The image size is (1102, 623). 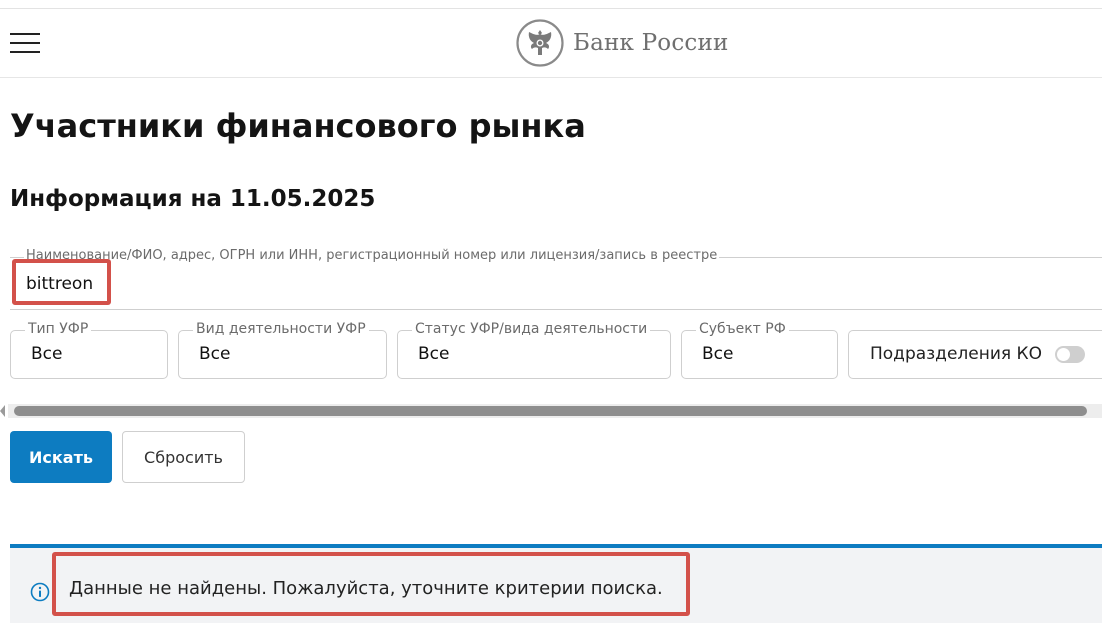 I want to click on search-button: Искать, so click(x=61, y=457).